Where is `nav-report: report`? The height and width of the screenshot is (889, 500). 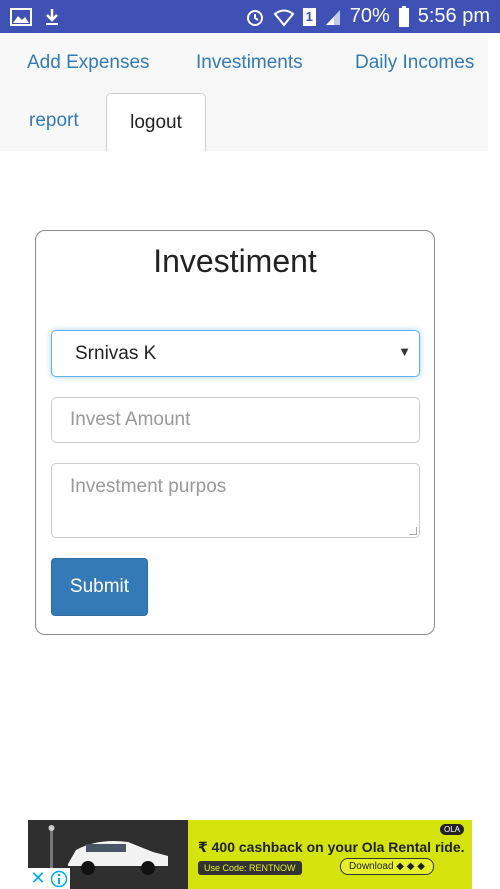 nav-report: report is located at coordinates (54, 121).